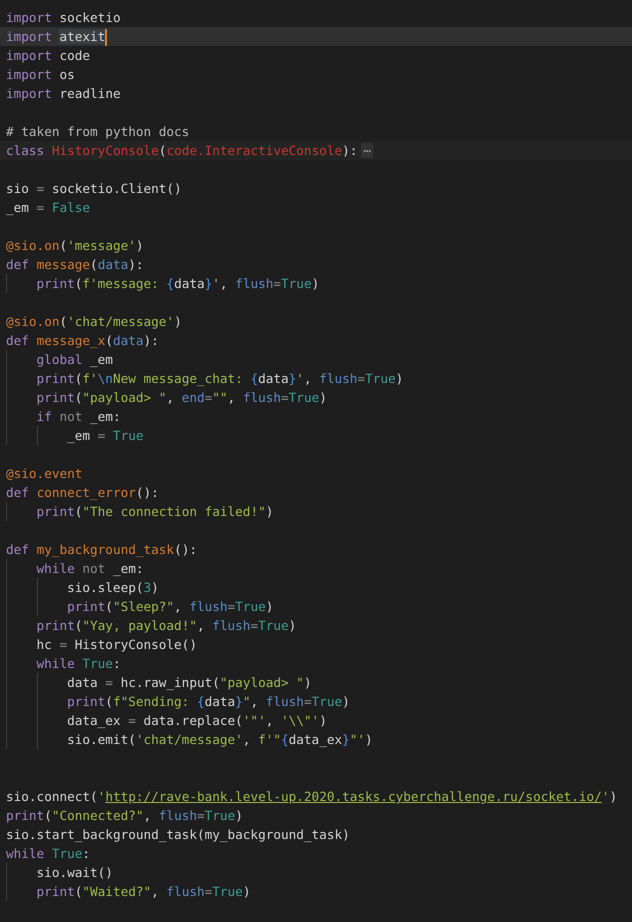  I want to click on code-line: if not _em:, so click(316, 416).